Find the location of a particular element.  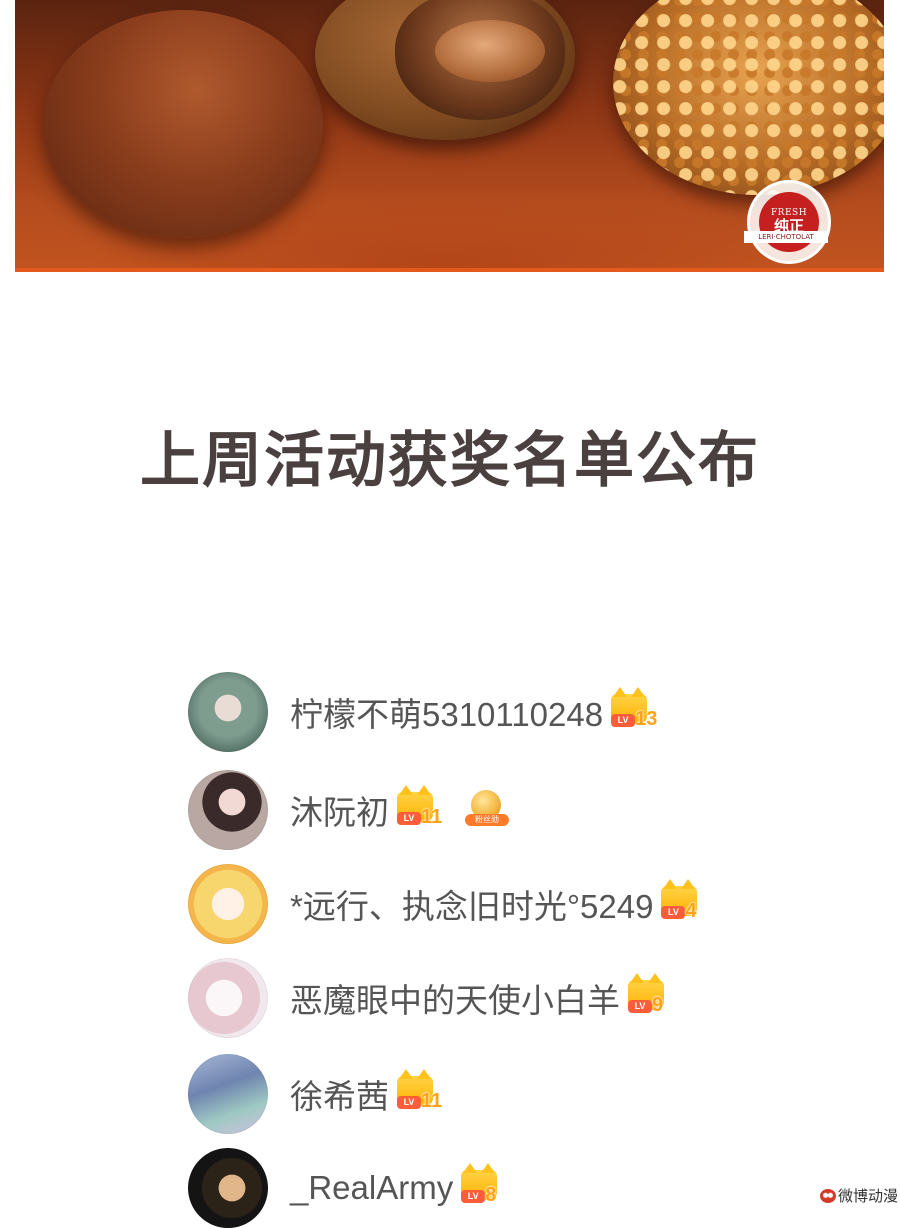

cat-level-badge-icon: LV 4 is located at coordinates (688, 900).